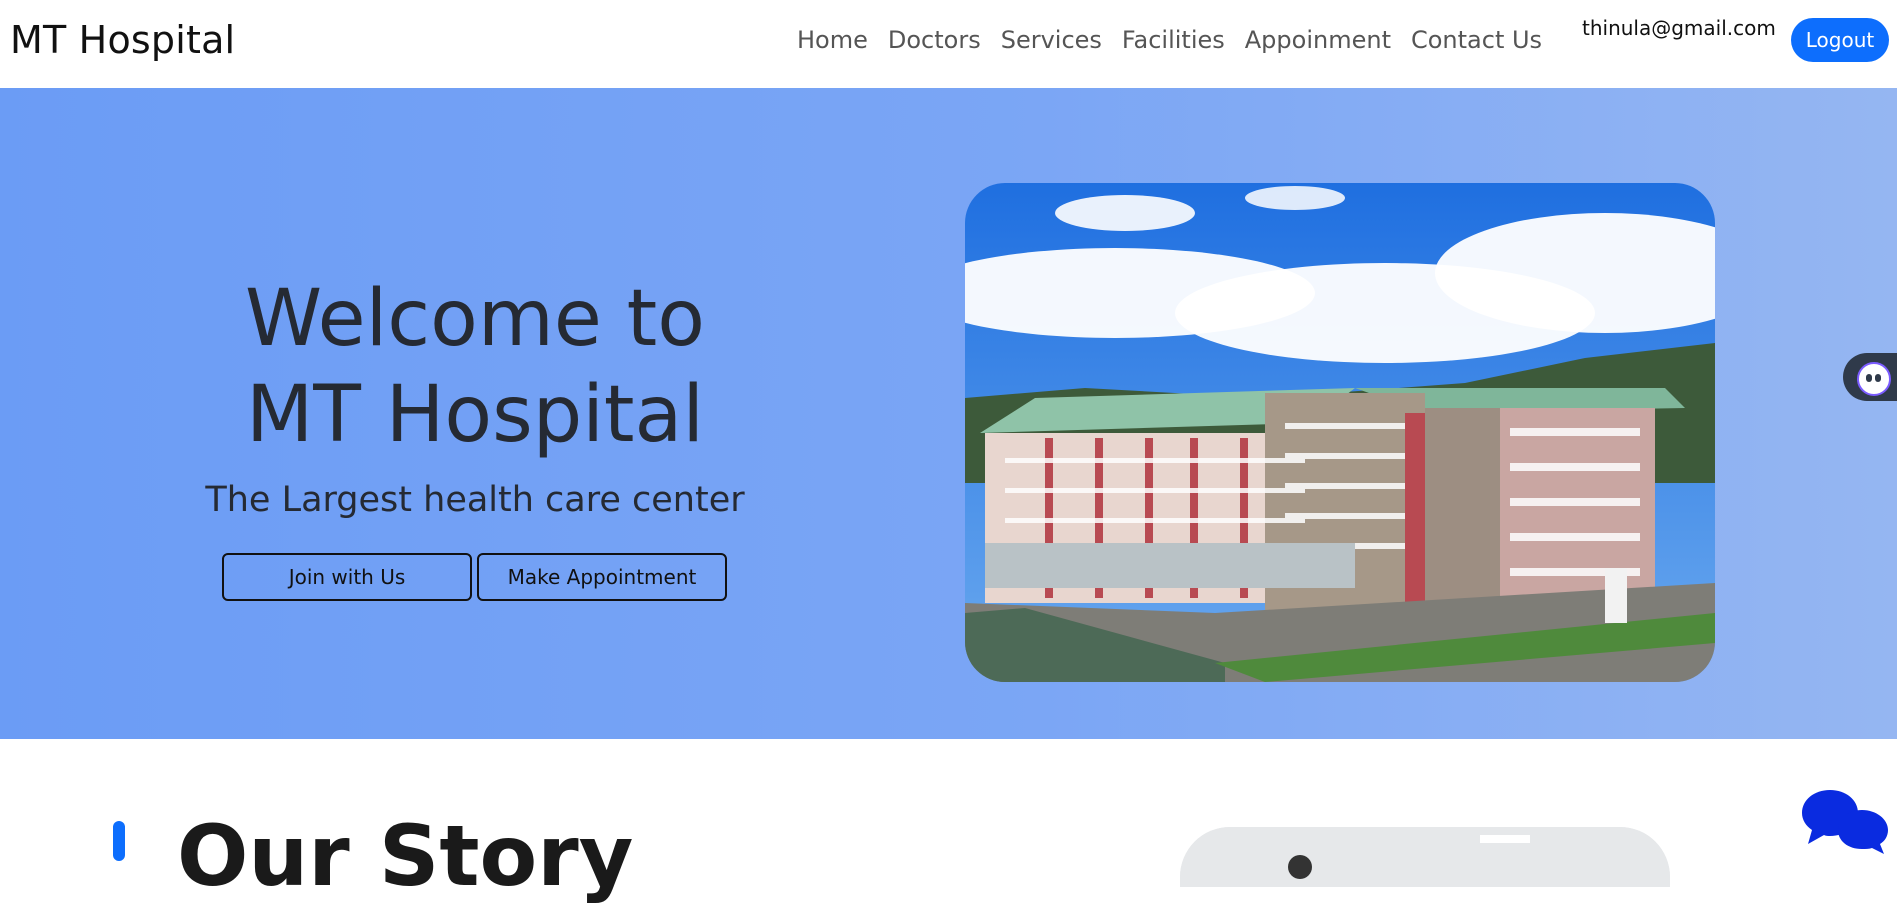 The width and height of the screenshot is (1897, 906). I want to click on make-appointment-button: Make Appointment, so click(602, 577).